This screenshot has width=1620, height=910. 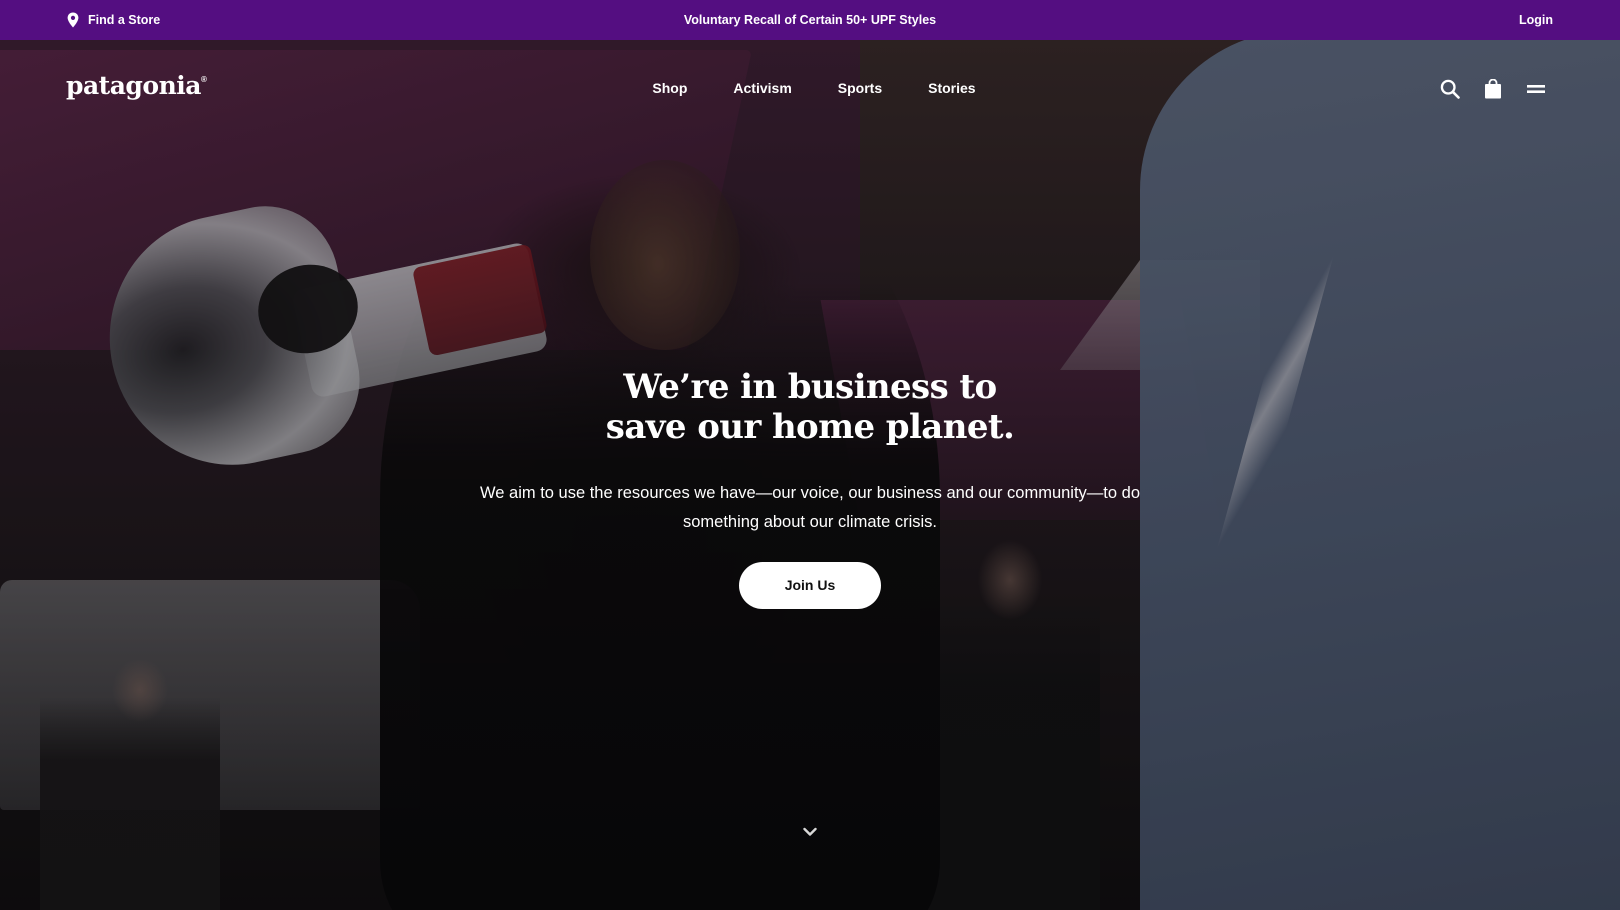 What do you see at coordinates (810, 88) in the screenshot?
I see `main-nav: Shop Activism Sports Stories` at bounding box center [810, 88].